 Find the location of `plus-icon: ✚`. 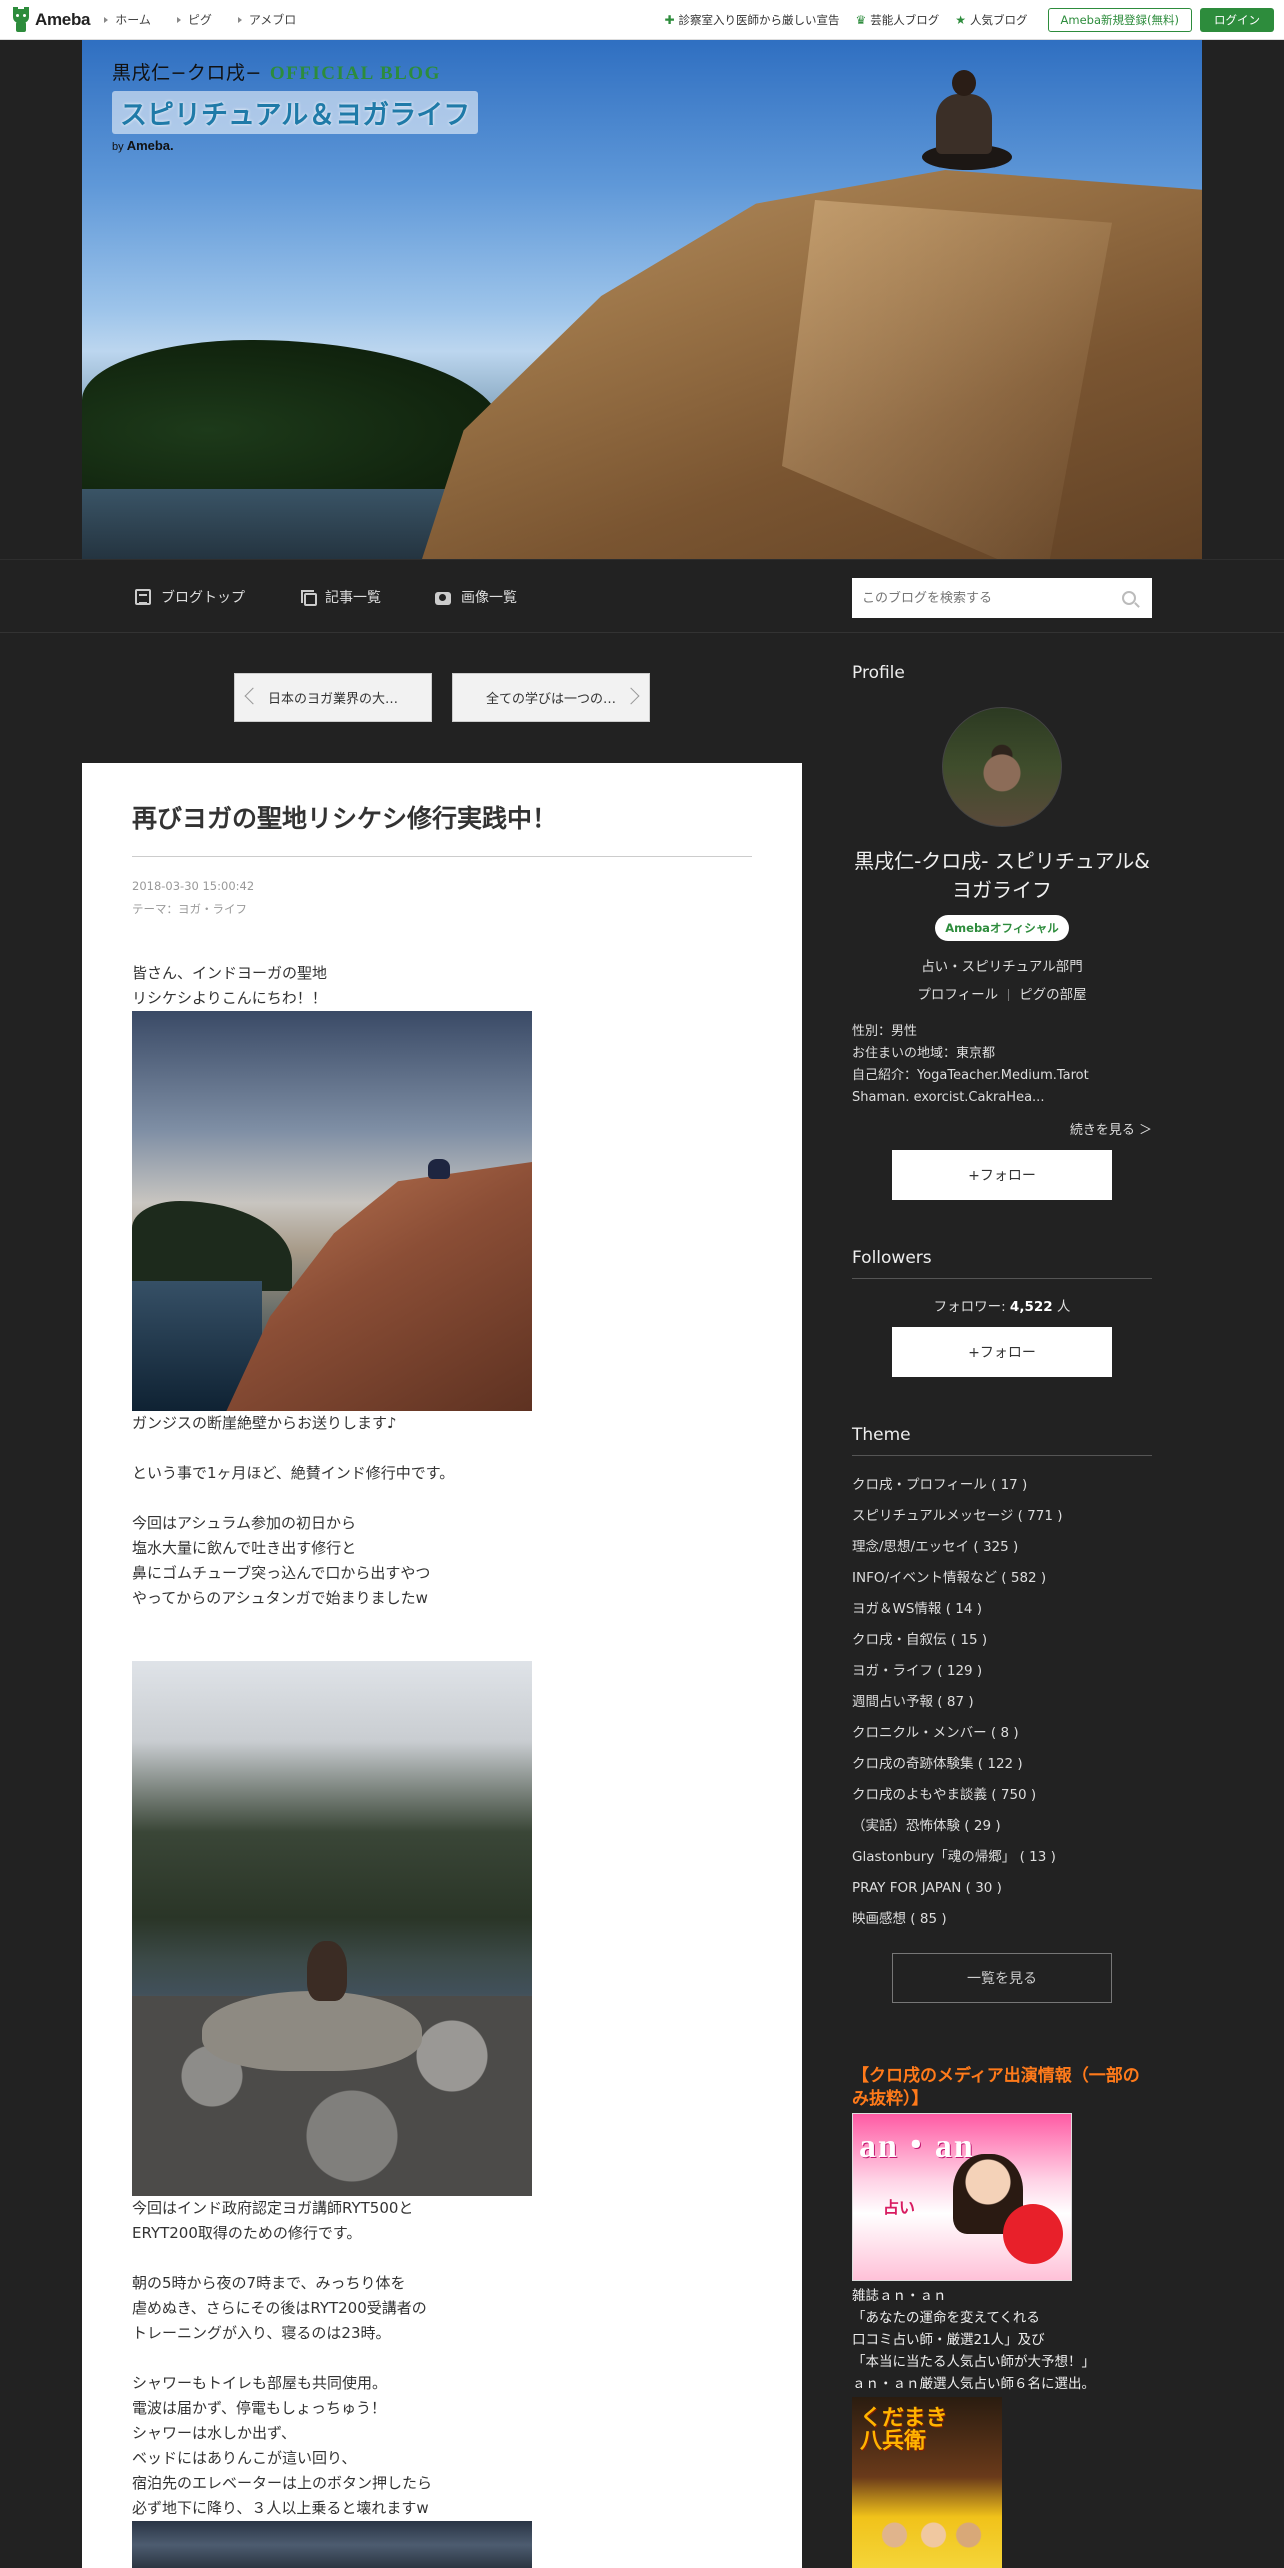

plus-icon: ✚ is located at coordinates (669, 20).